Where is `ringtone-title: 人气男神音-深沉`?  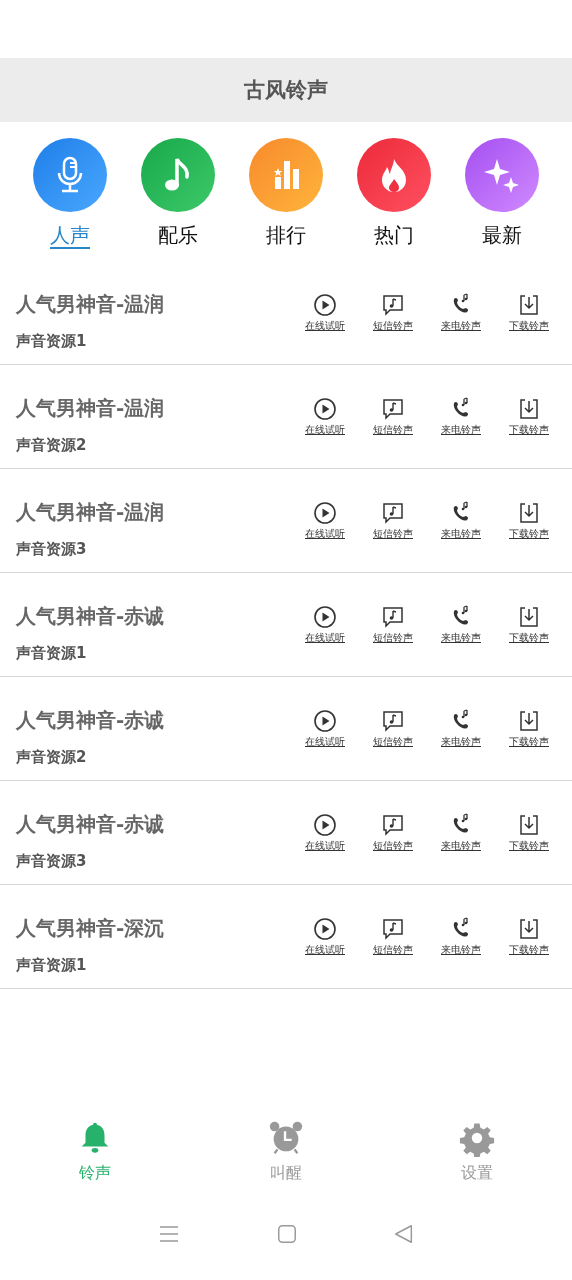 ringtone-title: 人气男神音-深沉 is located at coordinates (90, 928).